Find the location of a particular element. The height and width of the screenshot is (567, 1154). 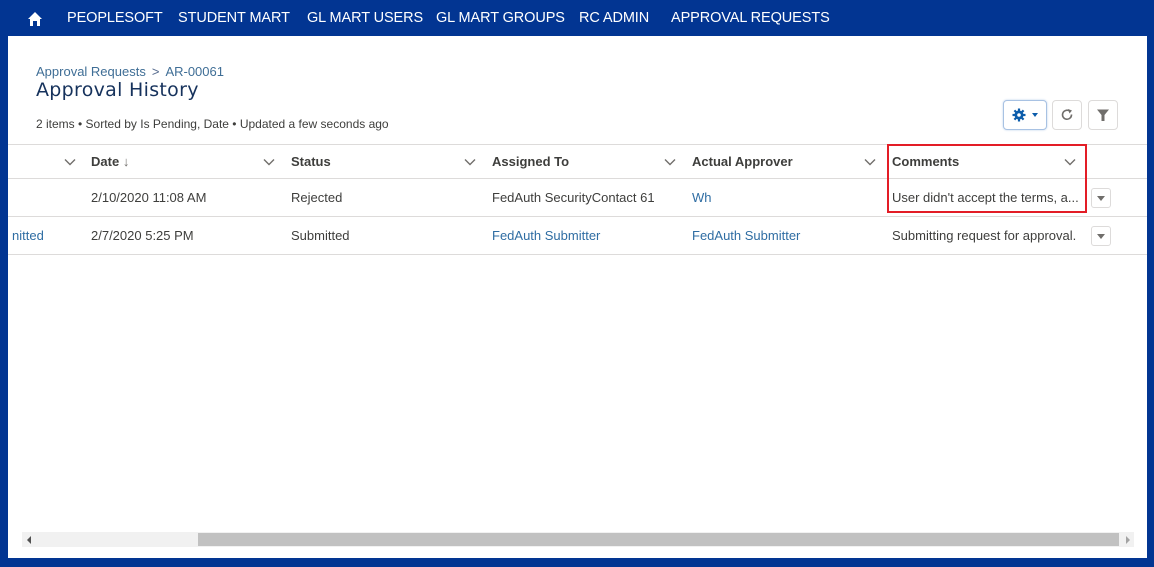

cell-actual-approver: Wh is located at coordinates (702, 197).